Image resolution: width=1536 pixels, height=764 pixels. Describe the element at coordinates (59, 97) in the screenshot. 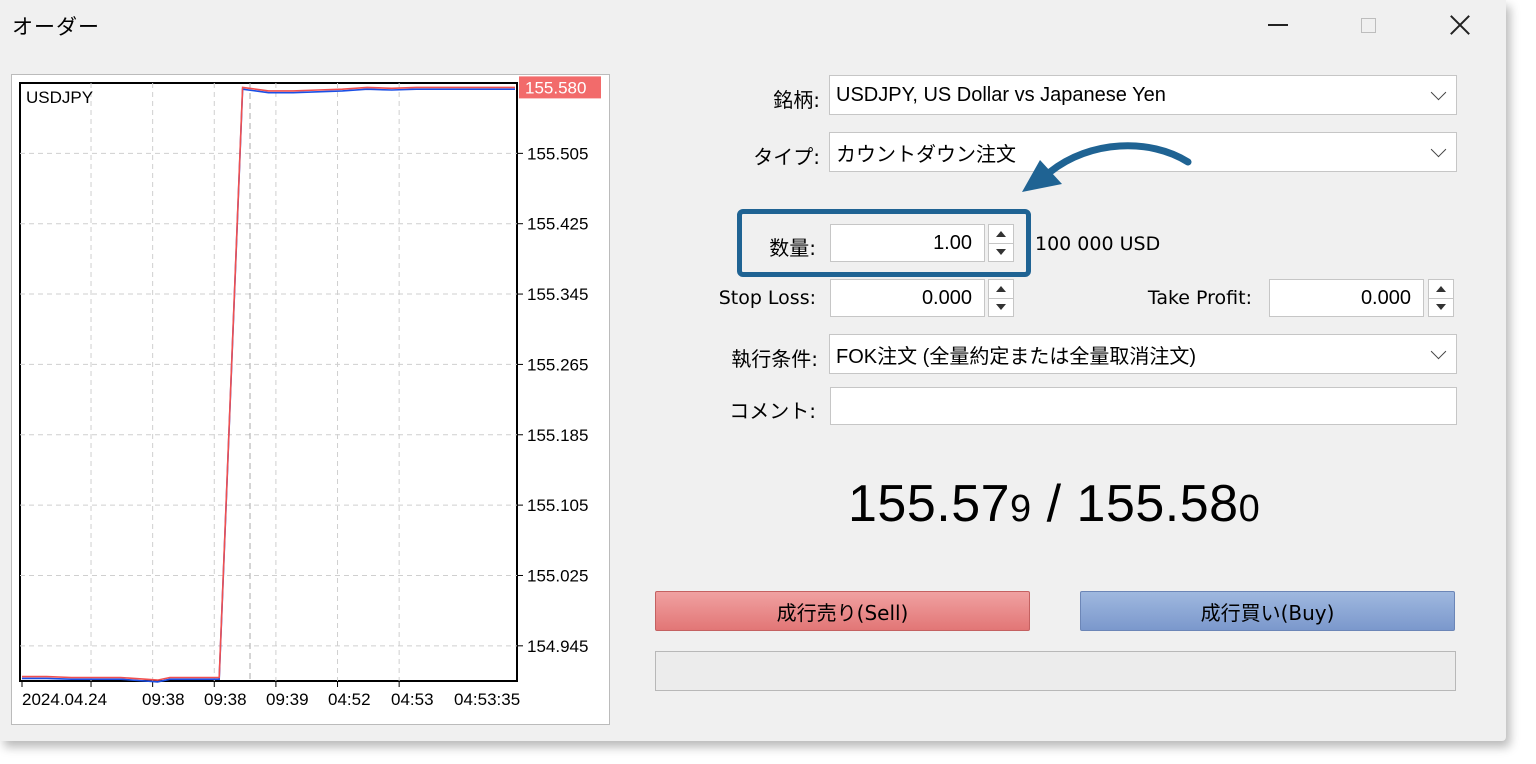

I see `chart-symbol-label: USDJPY` at that location.